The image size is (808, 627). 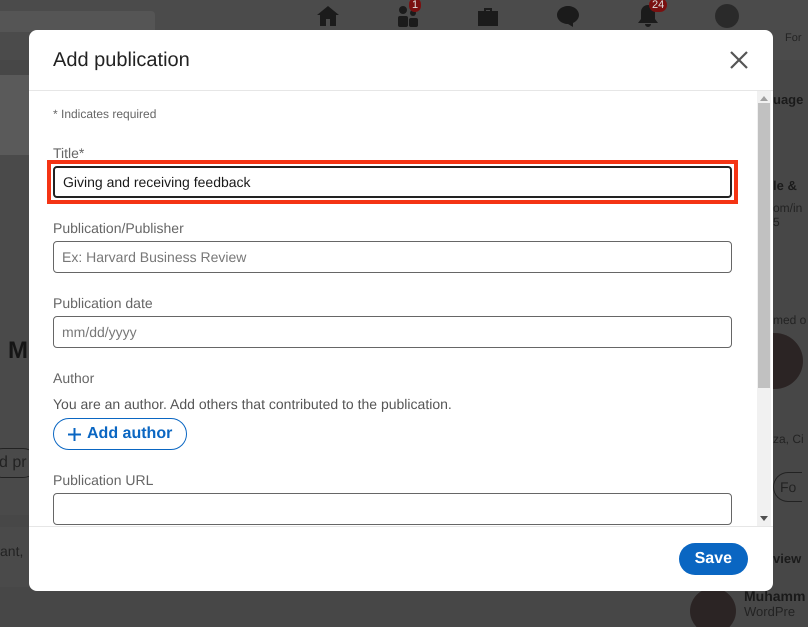 I want to click on scrollbar, so click(x=764, y=308).